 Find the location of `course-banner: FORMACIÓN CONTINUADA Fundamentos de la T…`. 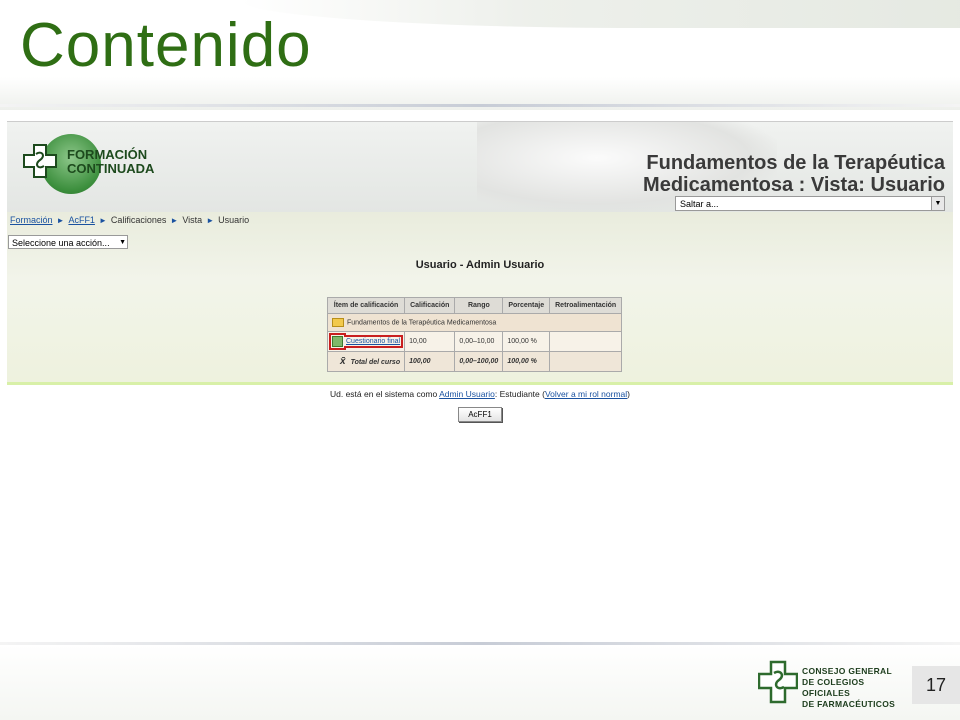

course-banner: FORMACIÓN CONTINUADA Fundamentos de la T… is located at coordinates (480, 167).